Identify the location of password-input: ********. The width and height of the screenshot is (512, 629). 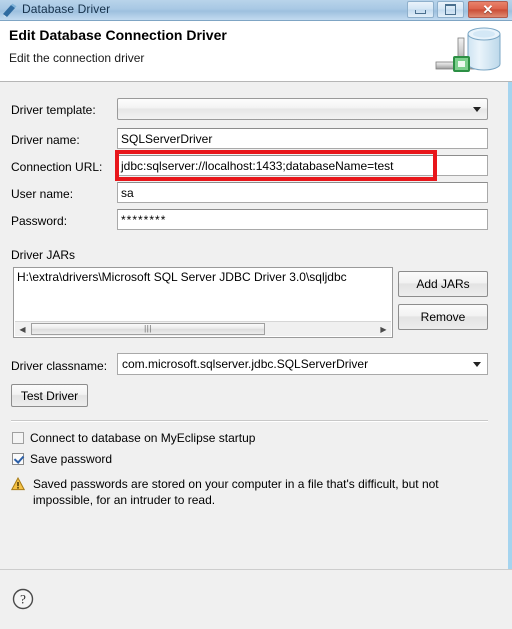
(302, 219).